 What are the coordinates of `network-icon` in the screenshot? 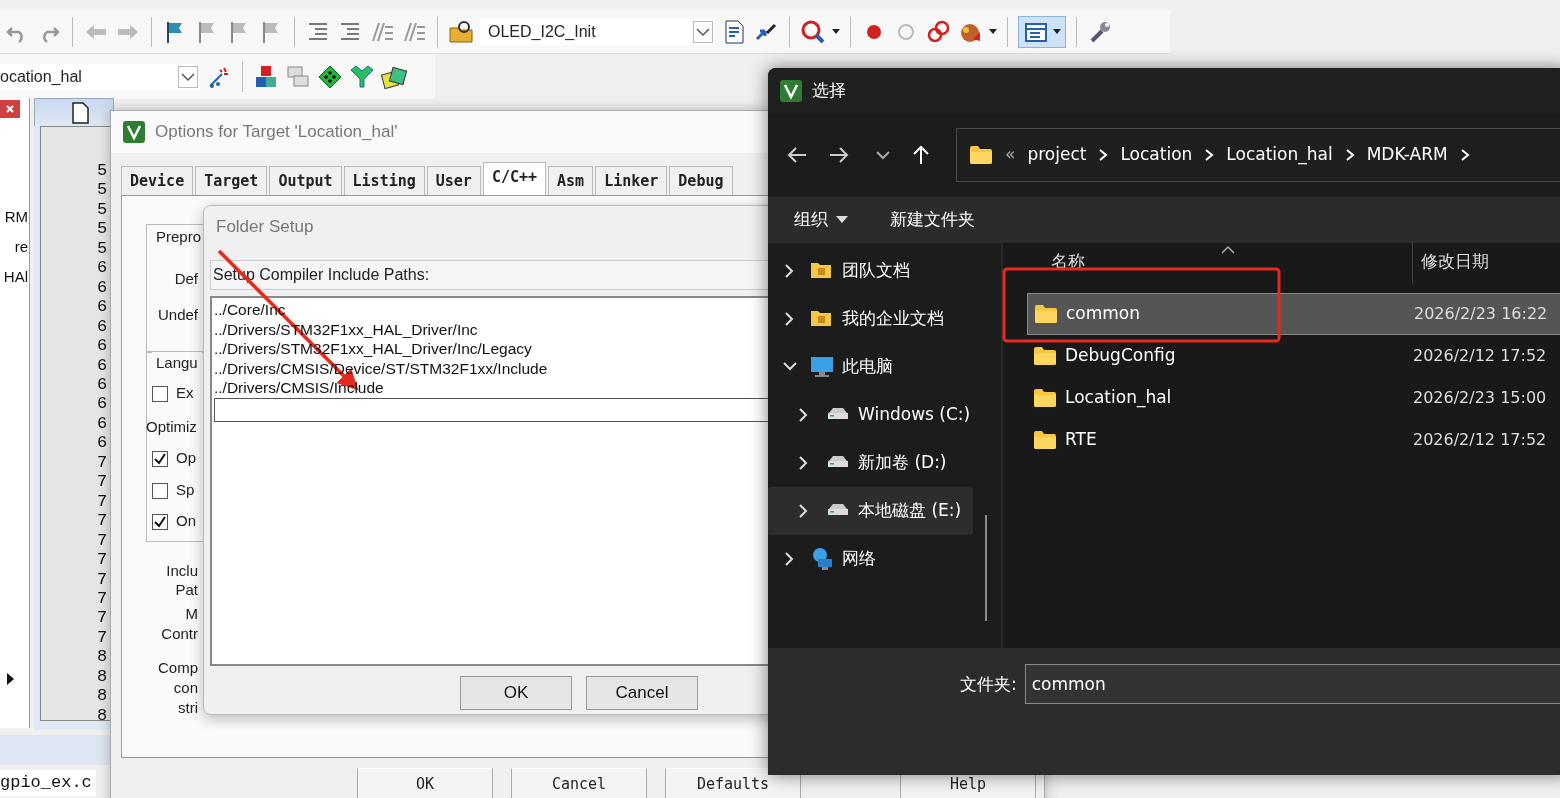 It's located at (822, 559).